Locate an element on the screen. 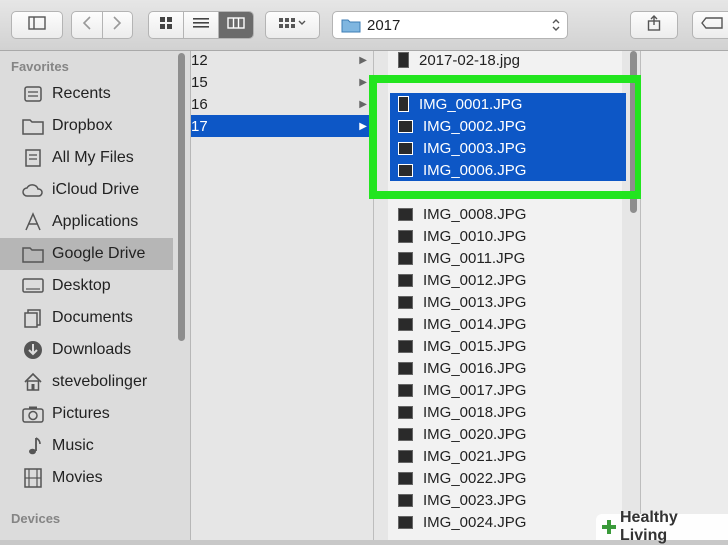 The height and width of the screenshot is (545, 728). file-row: IMG_0010.JPG is located at coordinates (508, 236).